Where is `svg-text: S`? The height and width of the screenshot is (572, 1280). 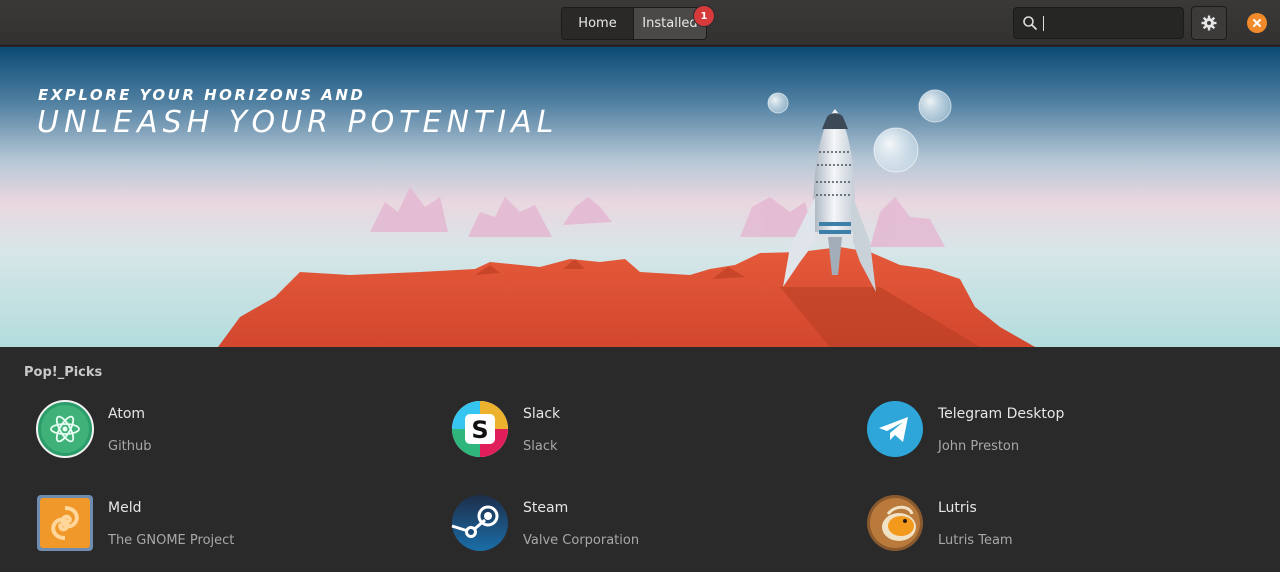
svg-text: S is located at coordinates (479, 430).